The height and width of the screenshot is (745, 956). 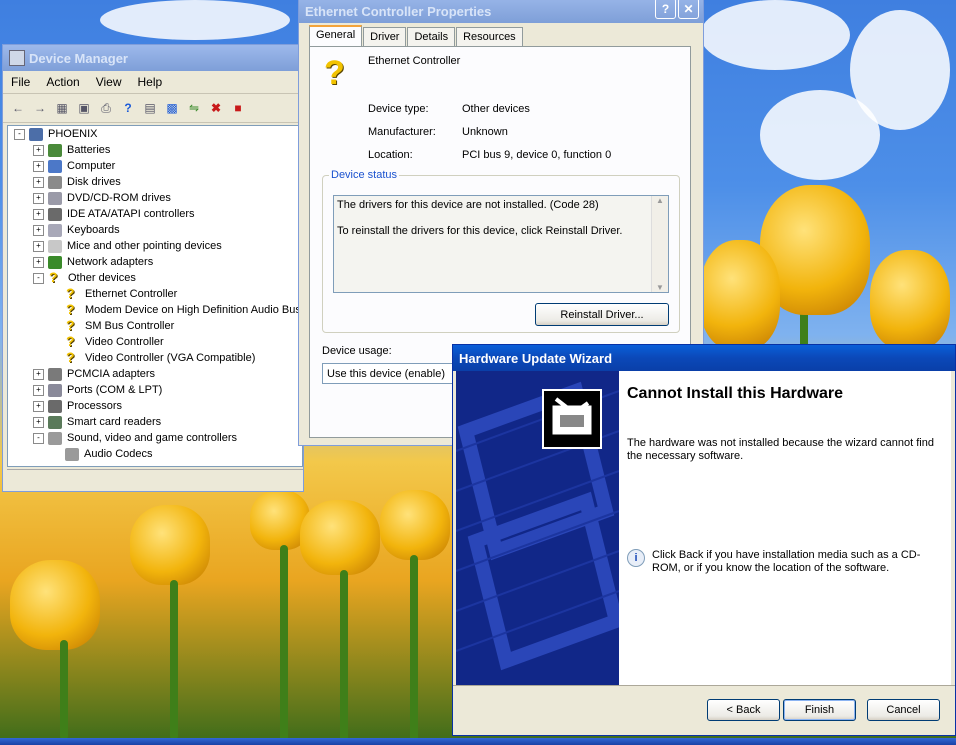 What do you see at coordinates (402, 132) in the screenshot?
I see `manufacturer-label: Manufacturer:` at bounding box center [402, 132].